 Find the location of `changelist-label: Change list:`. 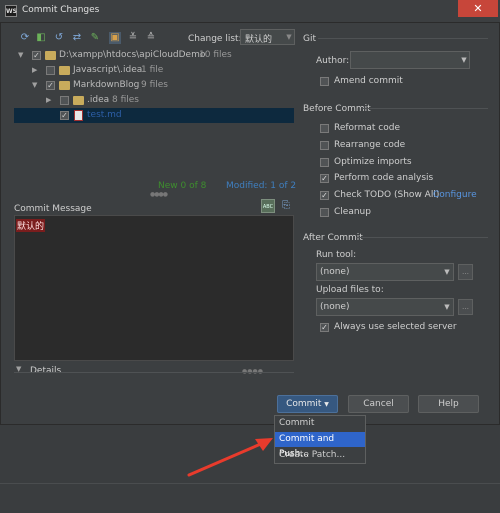

changelist-label: Change list: is located at coordinates (215, 39).